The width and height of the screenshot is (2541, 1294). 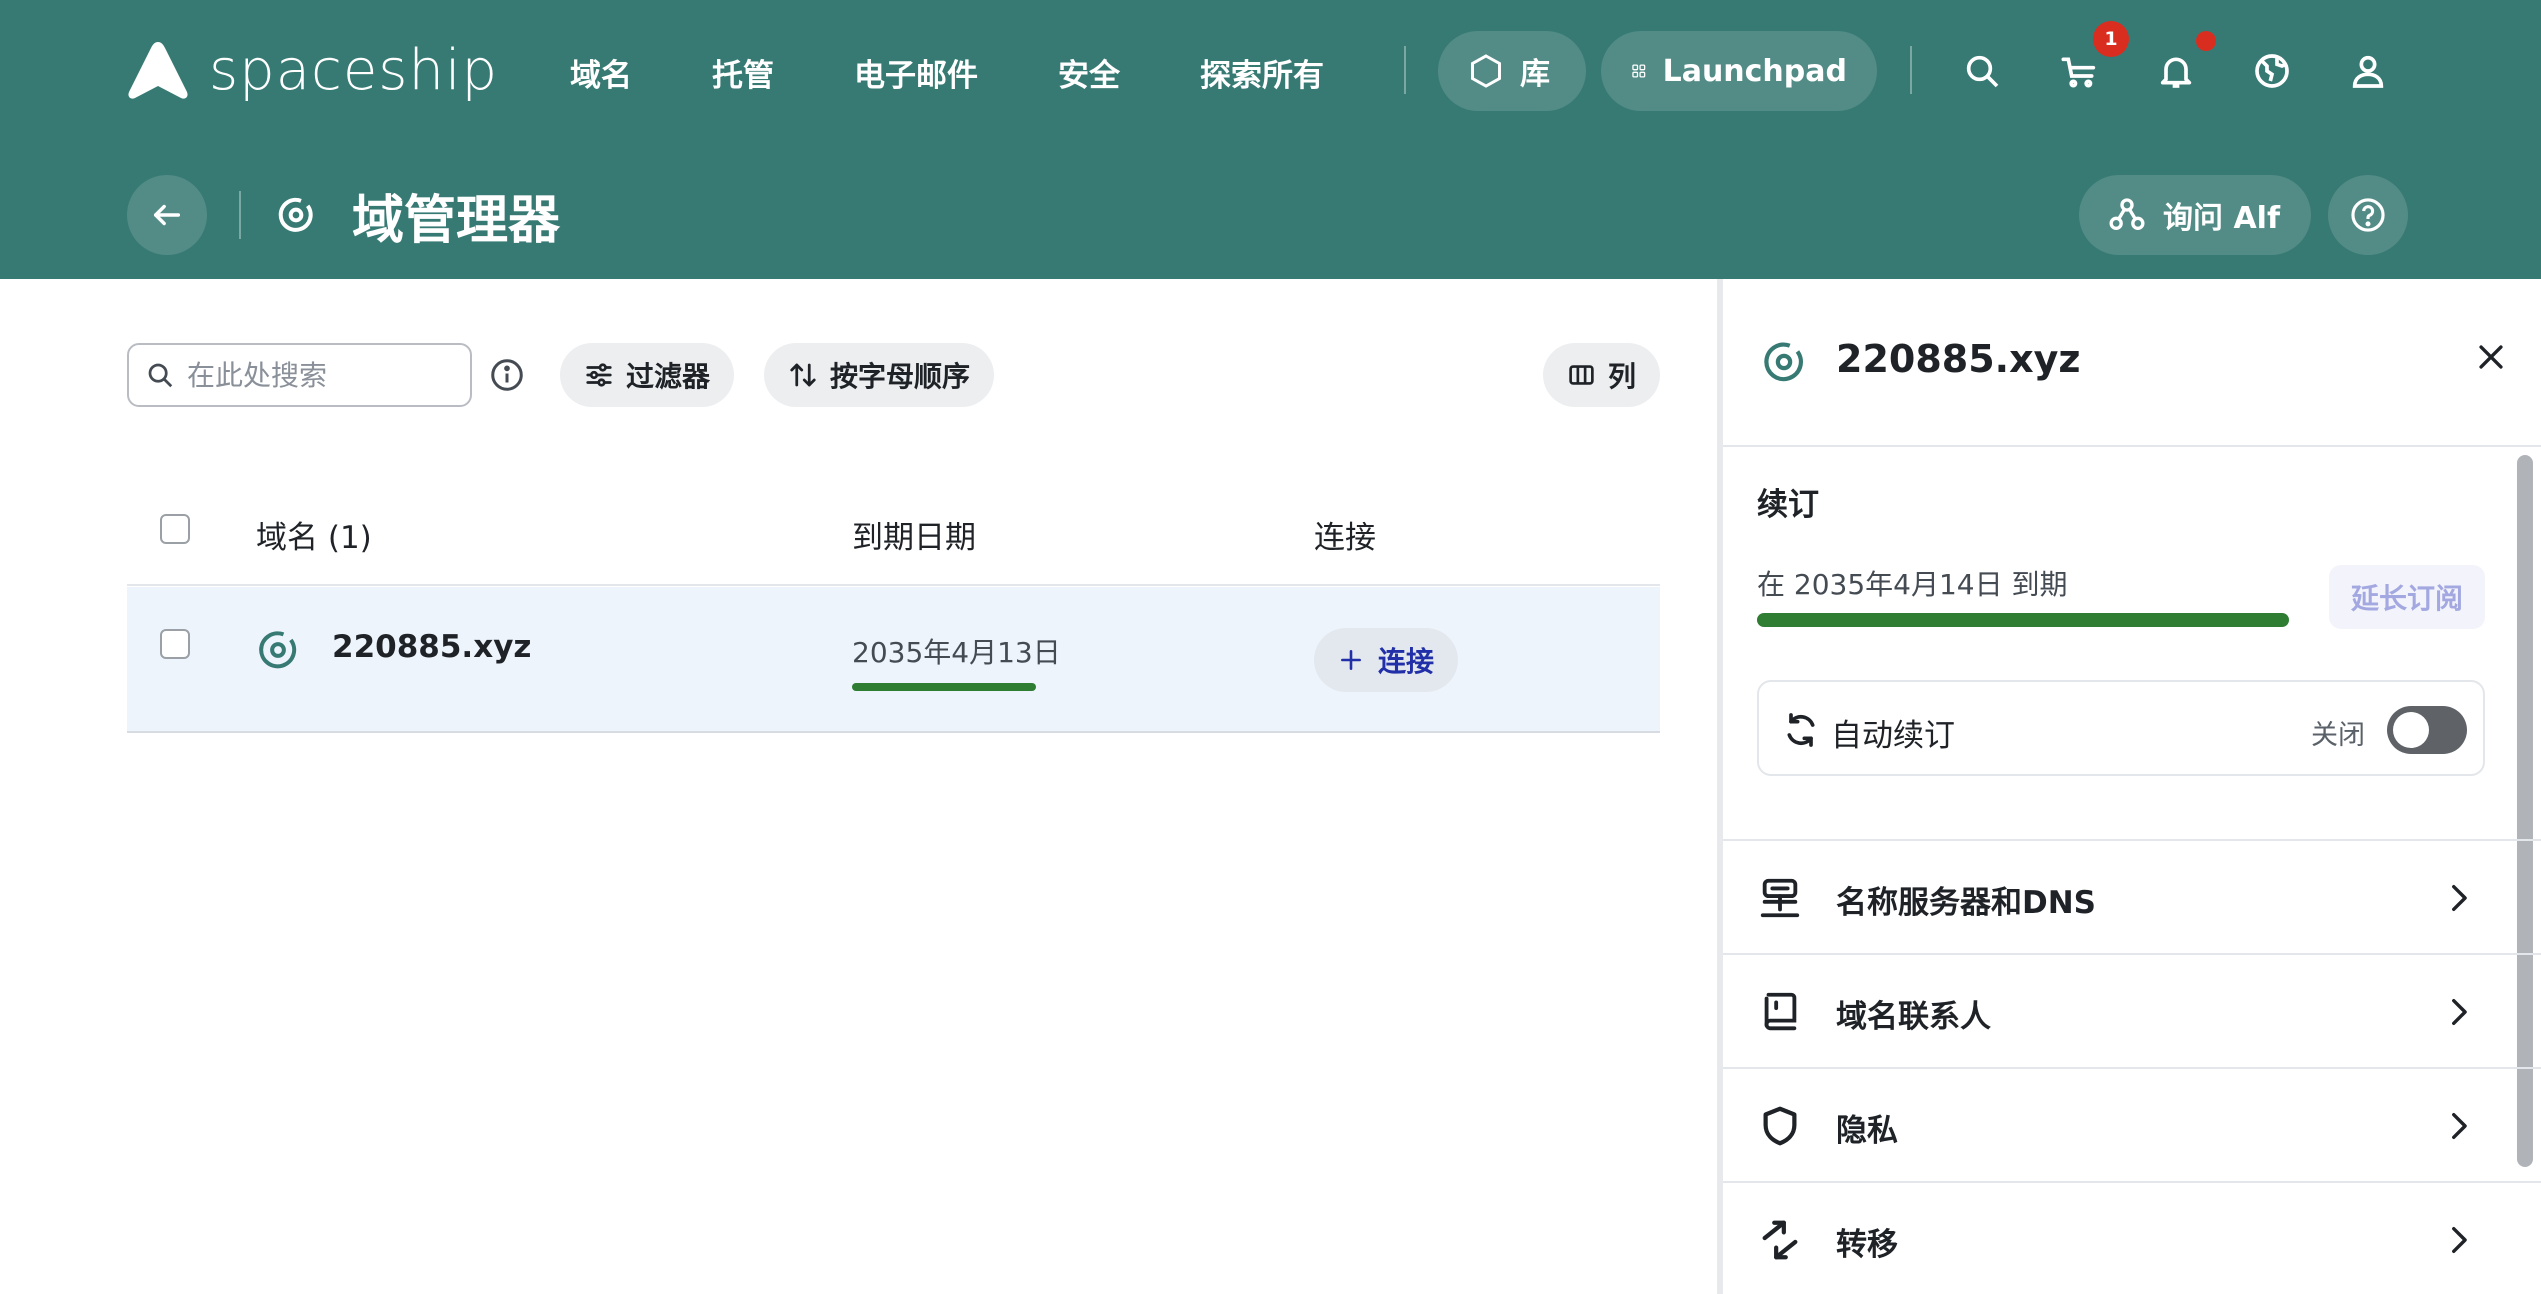 I want to click on nav-item-hosting: 托管, so click(x=743, y=72).